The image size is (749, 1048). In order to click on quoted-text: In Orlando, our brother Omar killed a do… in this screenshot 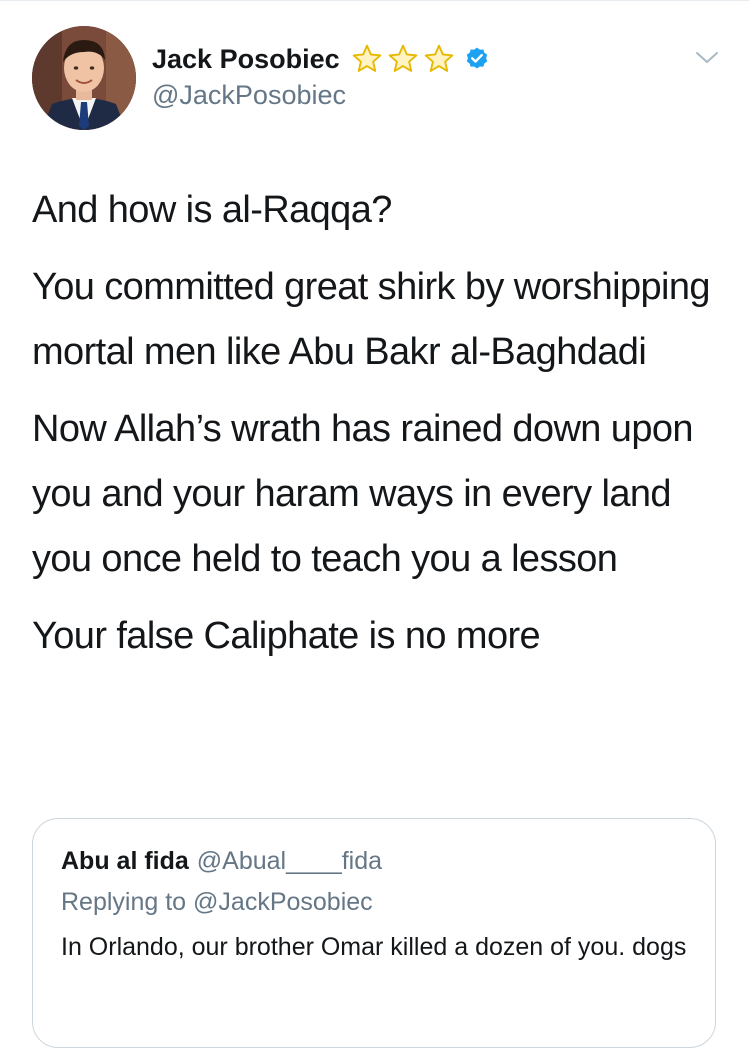, I will do `click(374, 947)`.